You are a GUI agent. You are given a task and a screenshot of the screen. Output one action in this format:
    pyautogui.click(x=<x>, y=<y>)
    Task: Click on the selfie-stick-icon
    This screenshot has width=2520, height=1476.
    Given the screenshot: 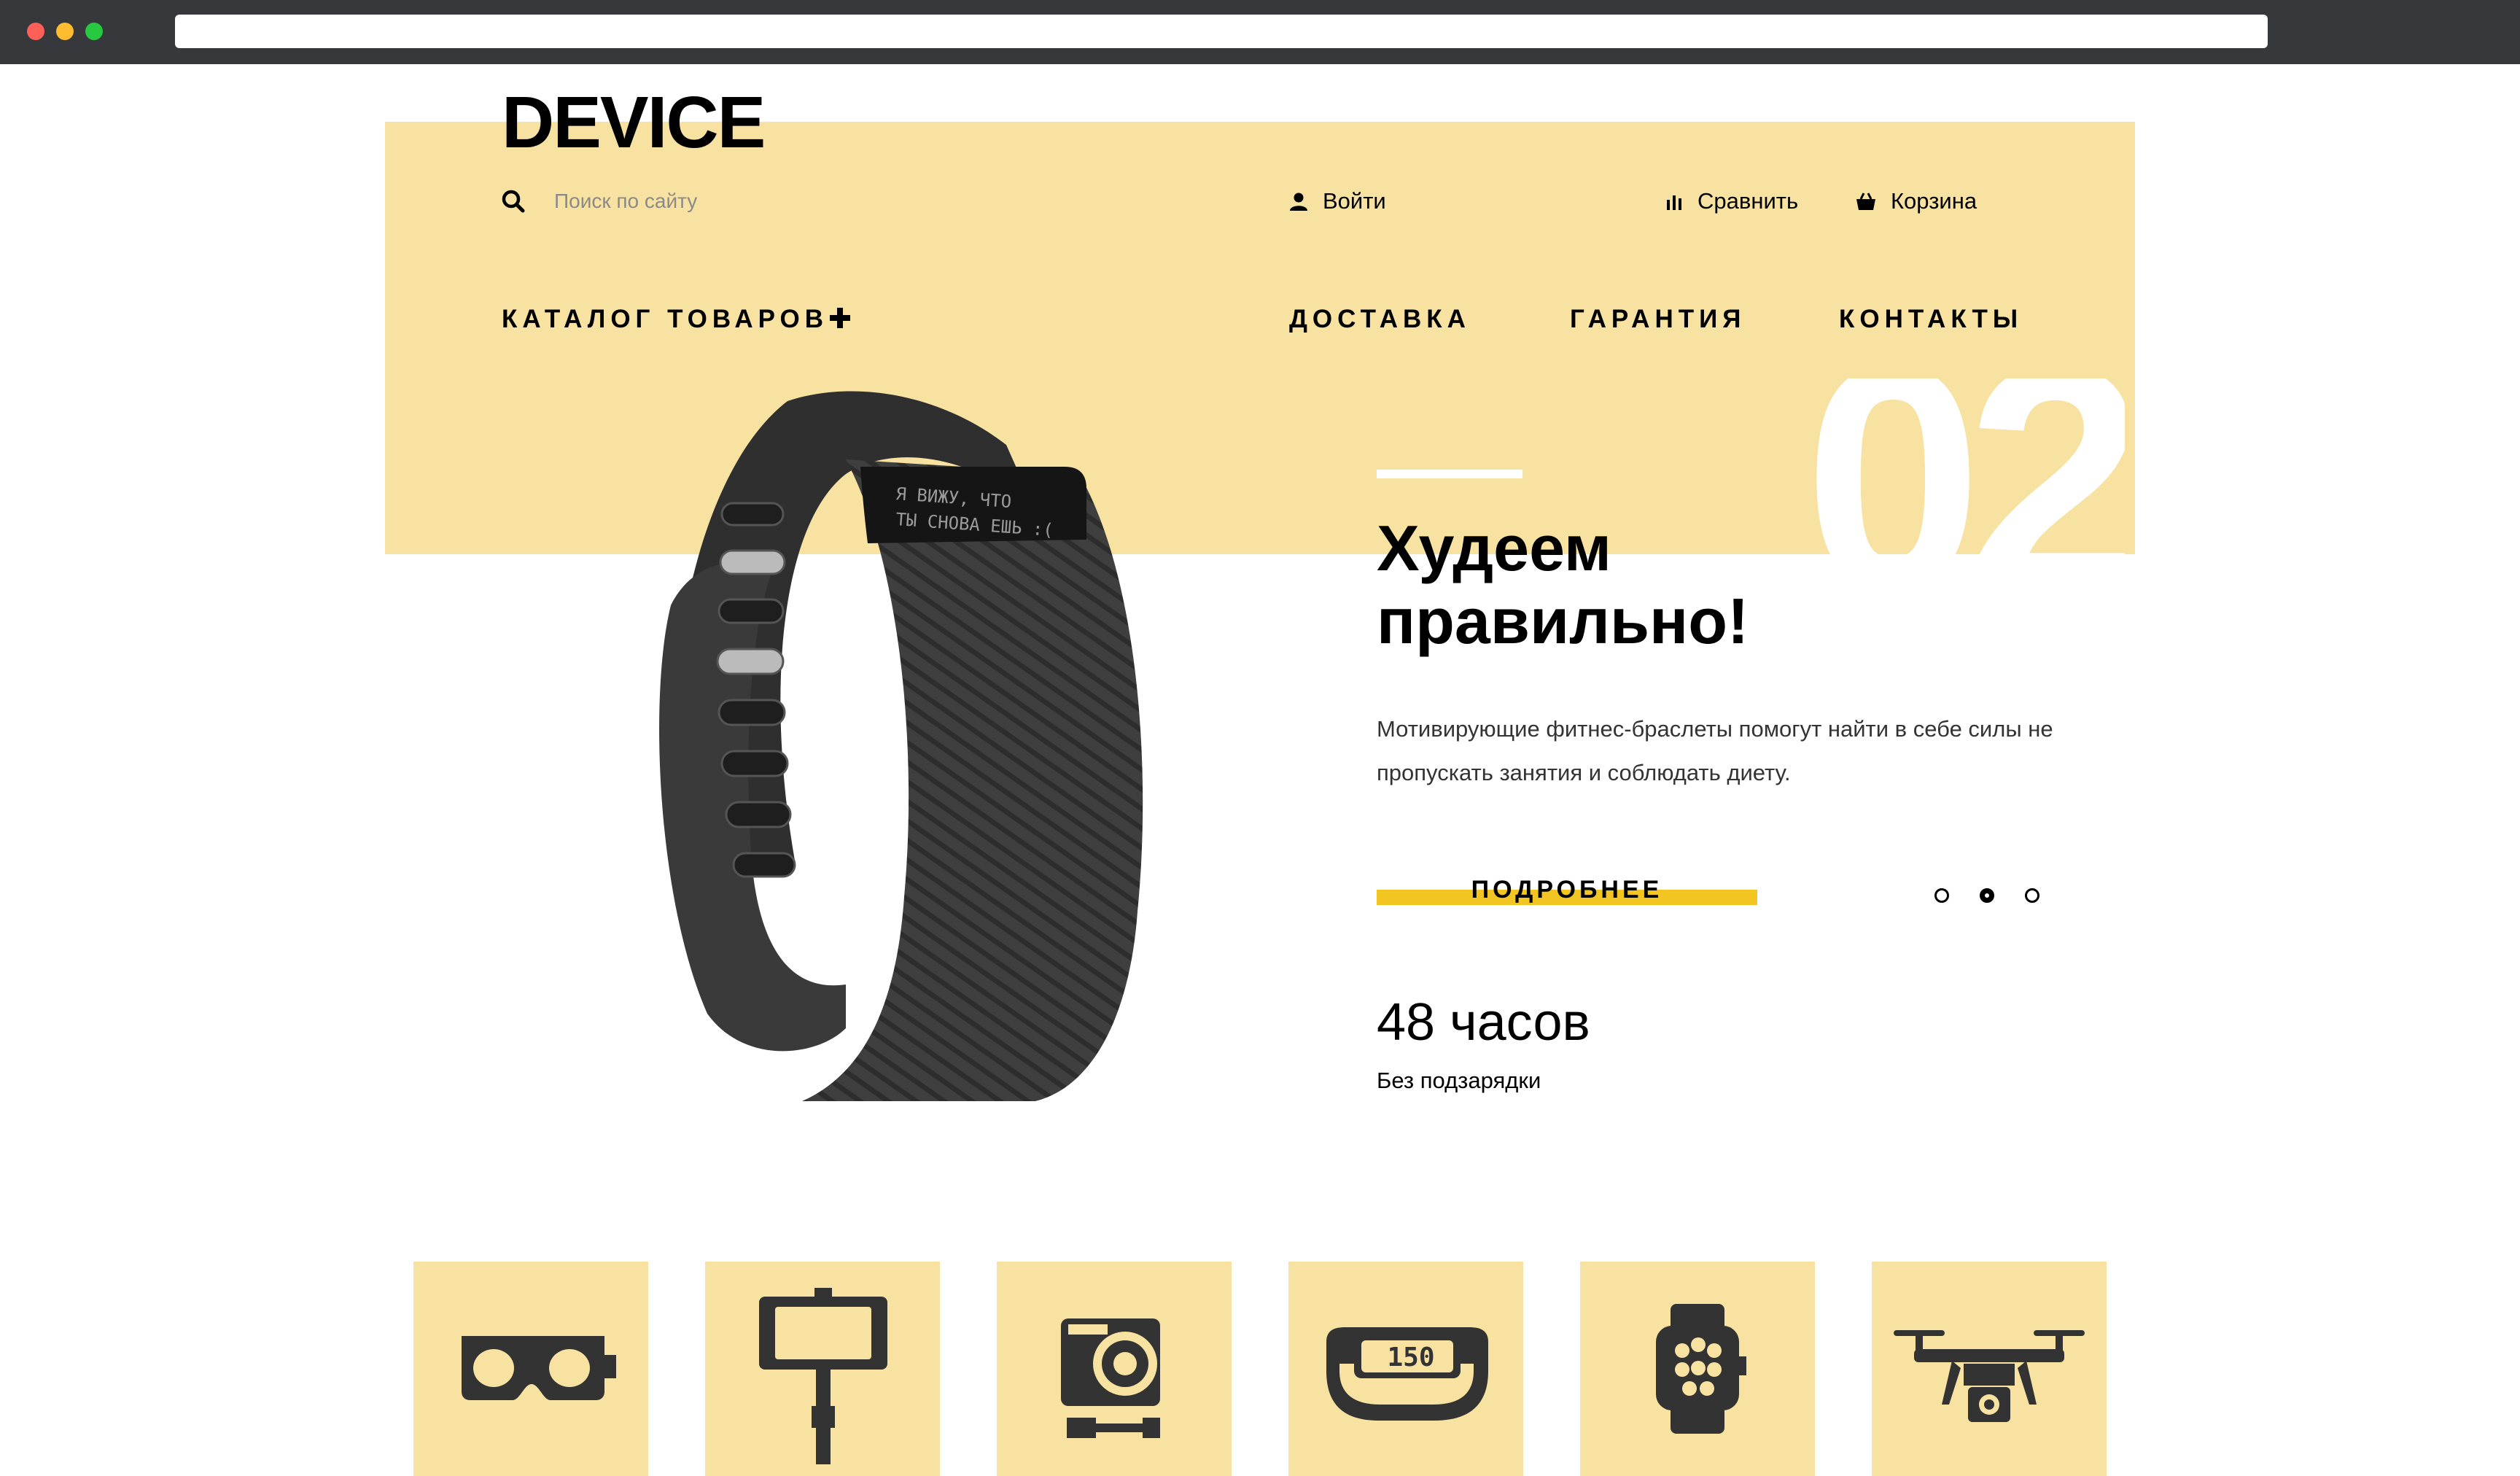 What is the action you would take?
    pyautogui.click(x=823, y=1376)
    